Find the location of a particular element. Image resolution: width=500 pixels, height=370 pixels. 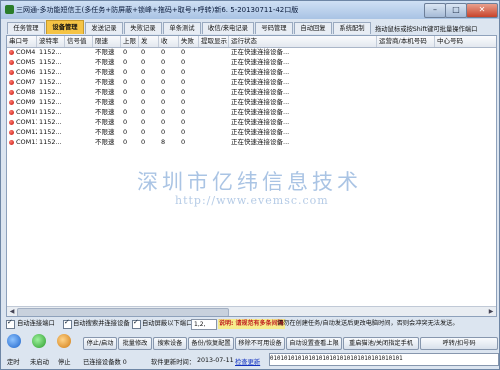

col-status: 运行状态 is located at coordinates (303, 41).